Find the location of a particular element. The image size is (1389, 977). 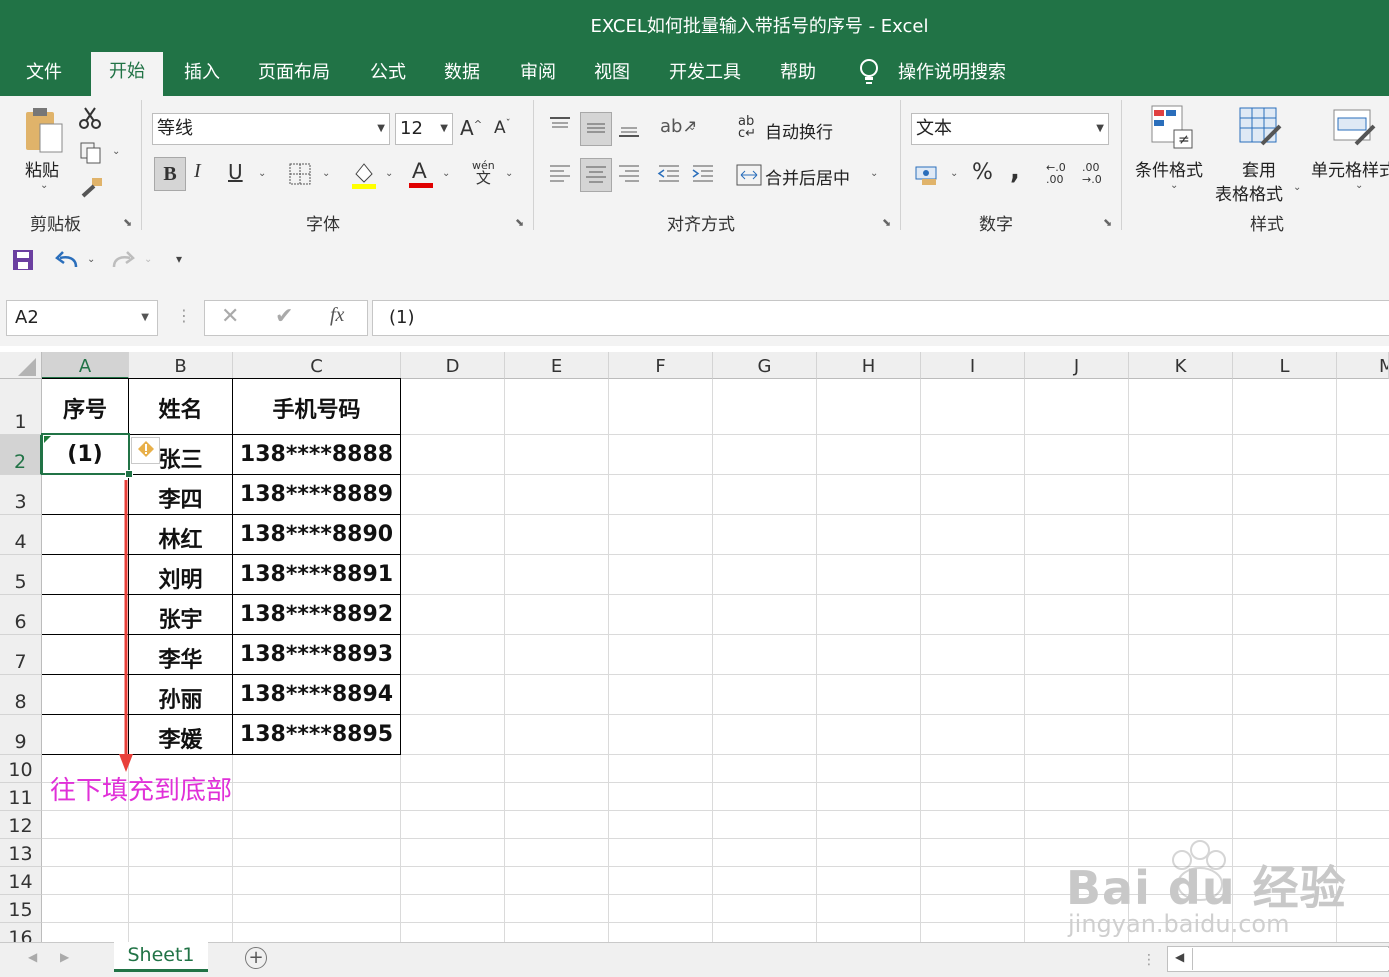

undo-icon is located at coordinates (67, 262).